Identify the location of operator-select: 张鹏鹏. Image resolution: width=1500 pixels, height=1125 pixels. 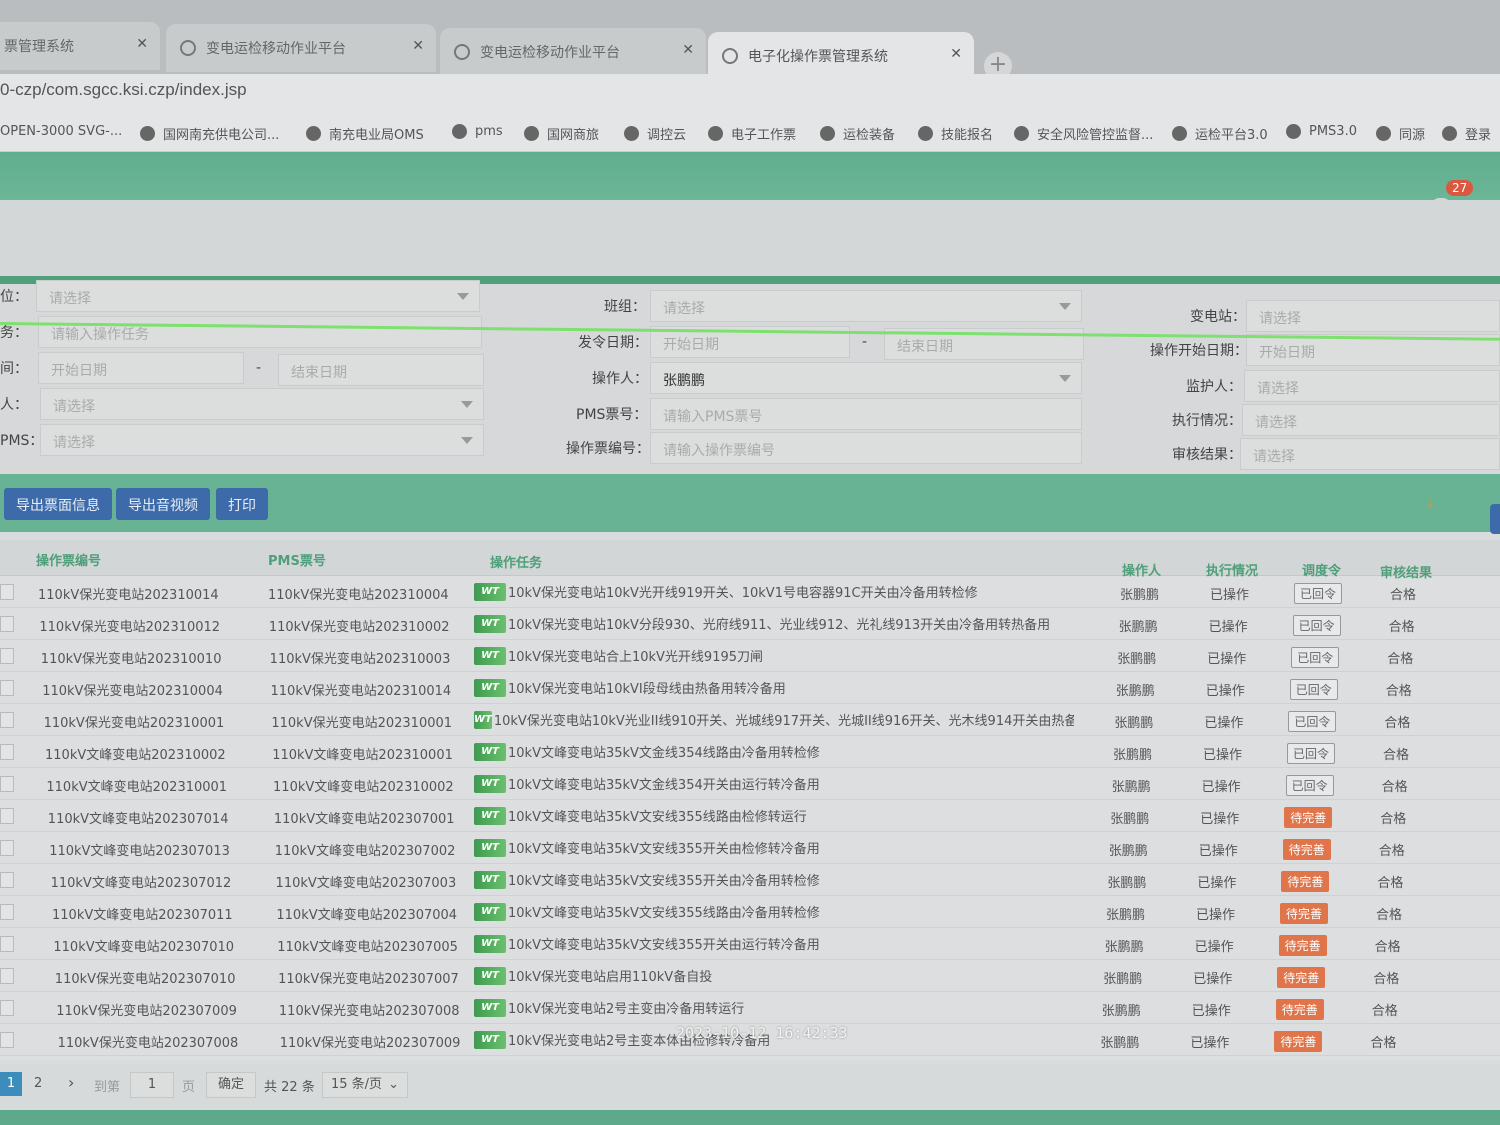
(866, 378).